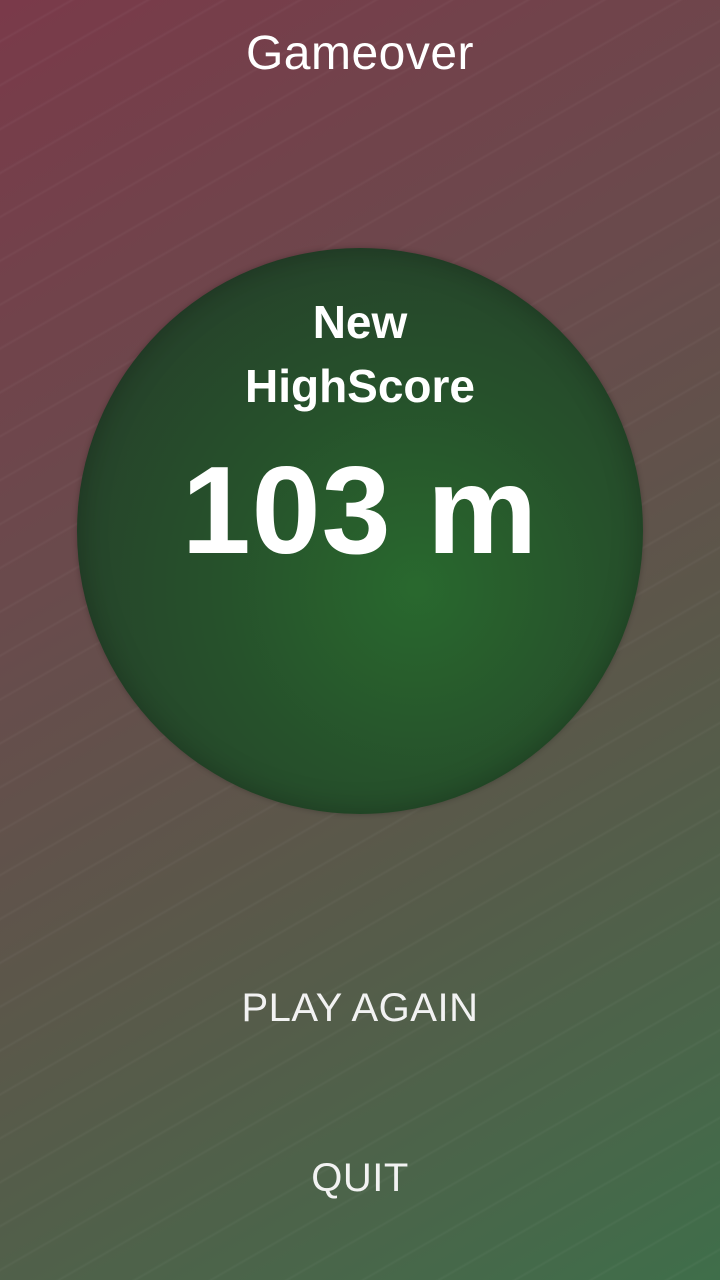  Describe the element at coordinates (360, 1178) in the screenshot. I see `quit-button: QUIT` at that location.